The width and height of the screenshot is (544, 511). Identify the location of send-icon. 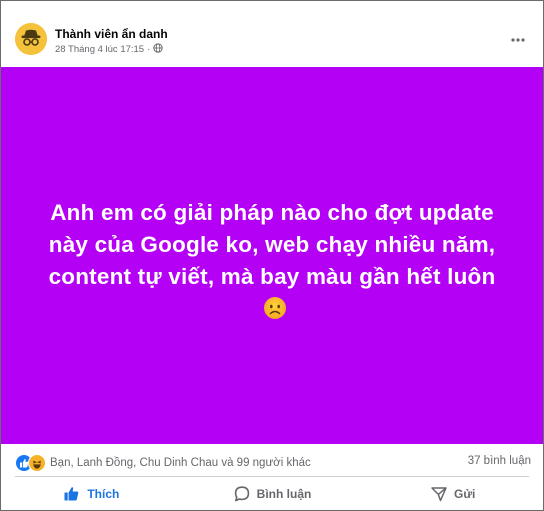
(439, 494).